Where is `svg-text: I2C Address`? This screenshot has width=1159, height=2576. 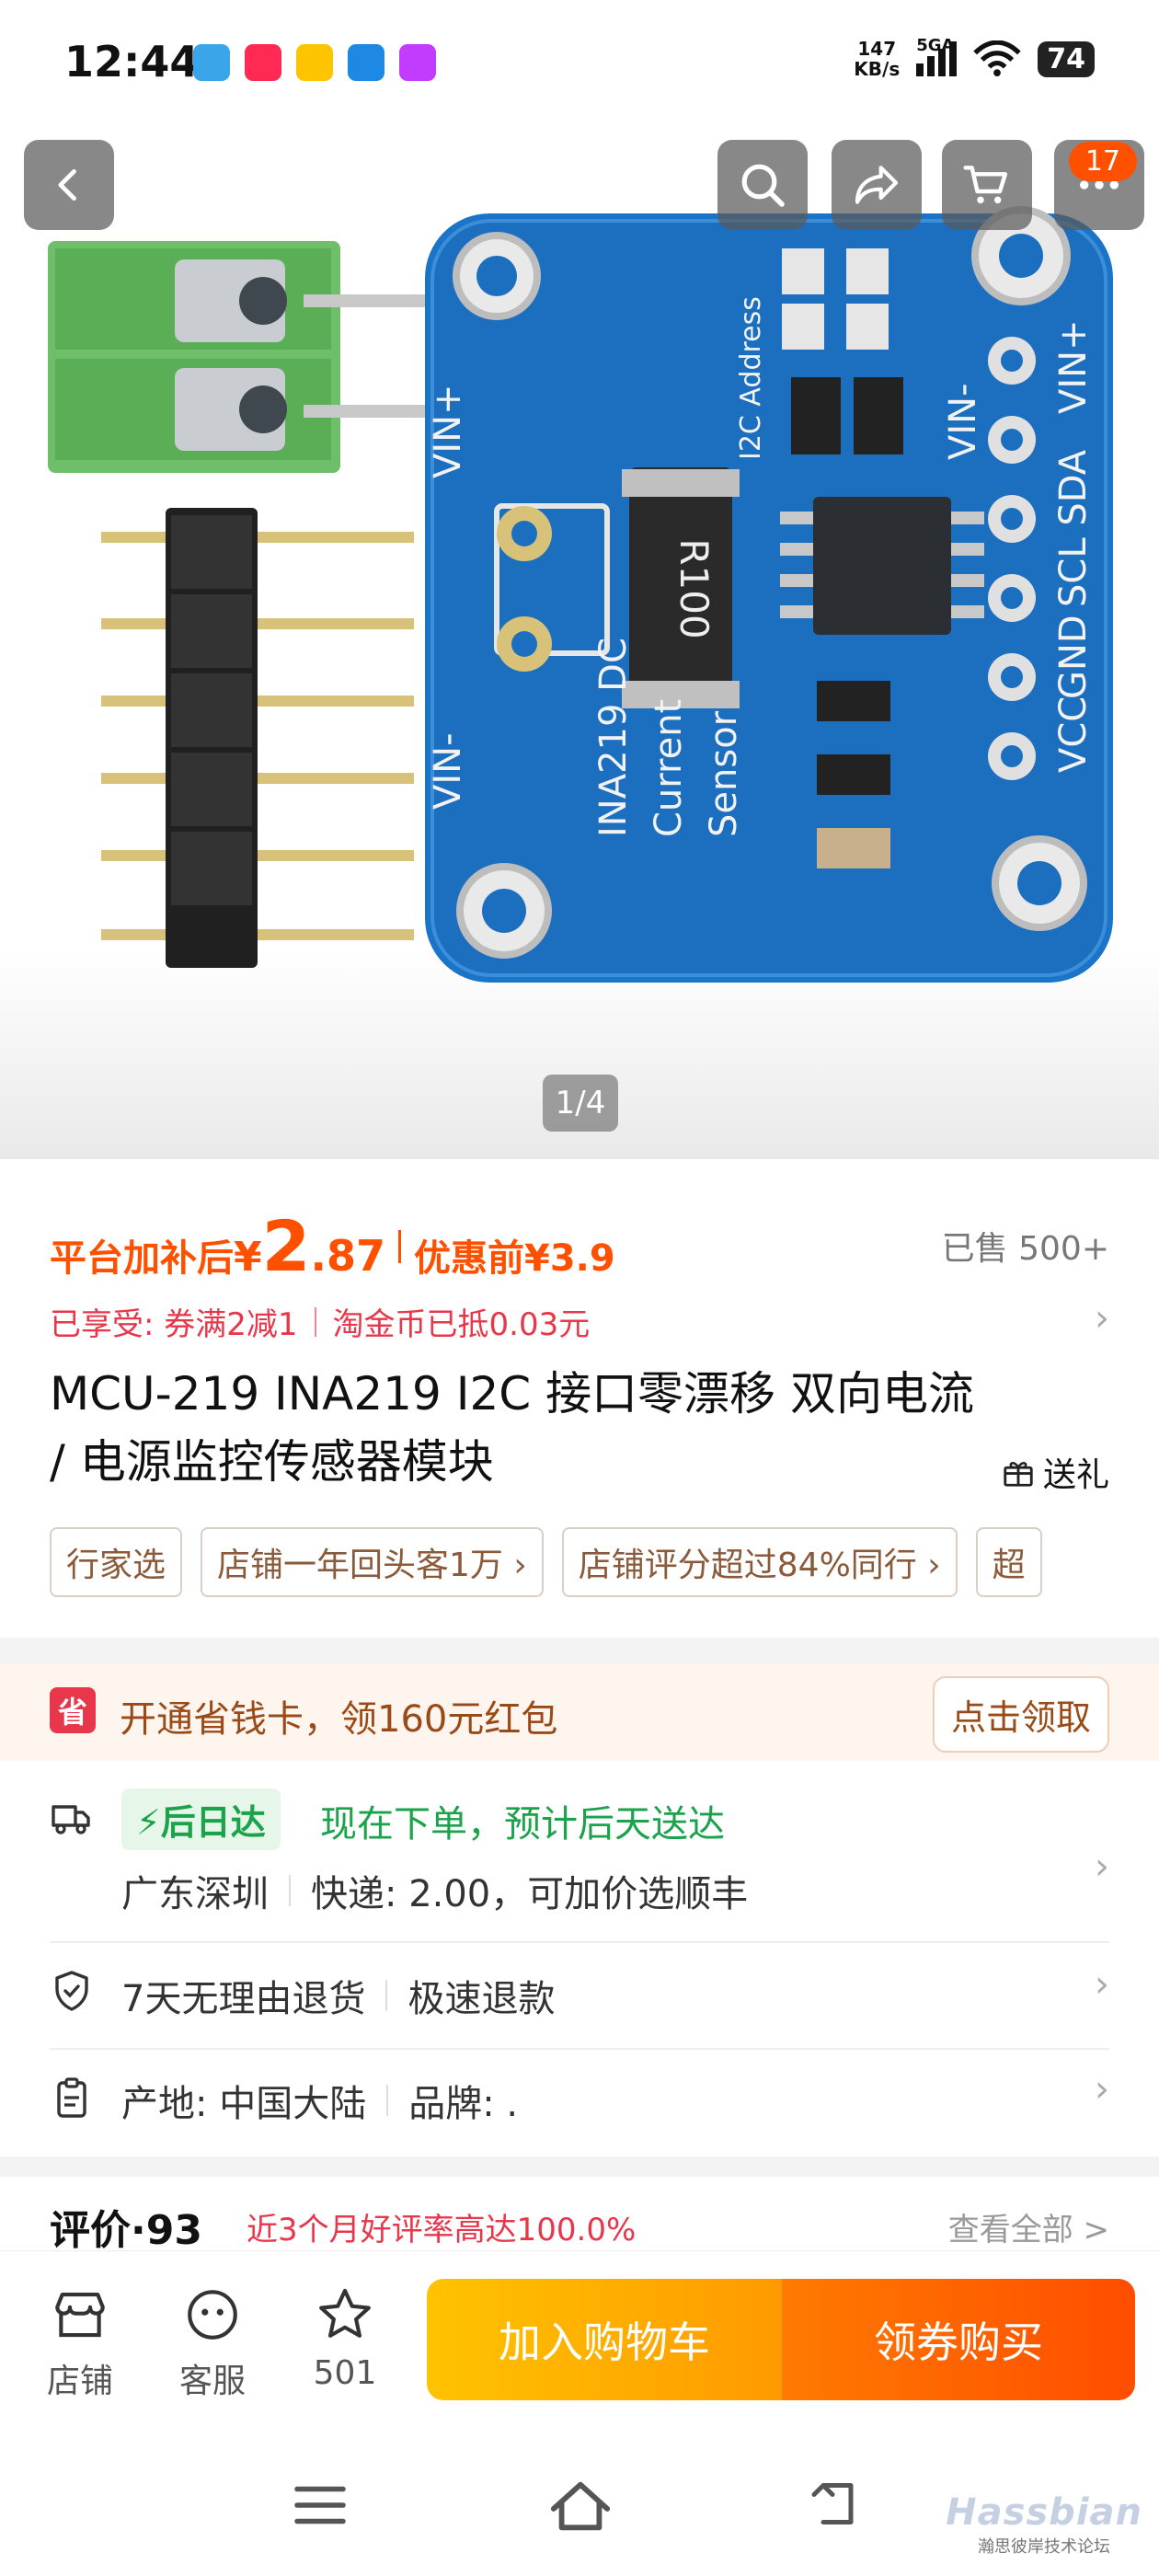 svg-text: I2C Address is located at coordinates (751, 378).